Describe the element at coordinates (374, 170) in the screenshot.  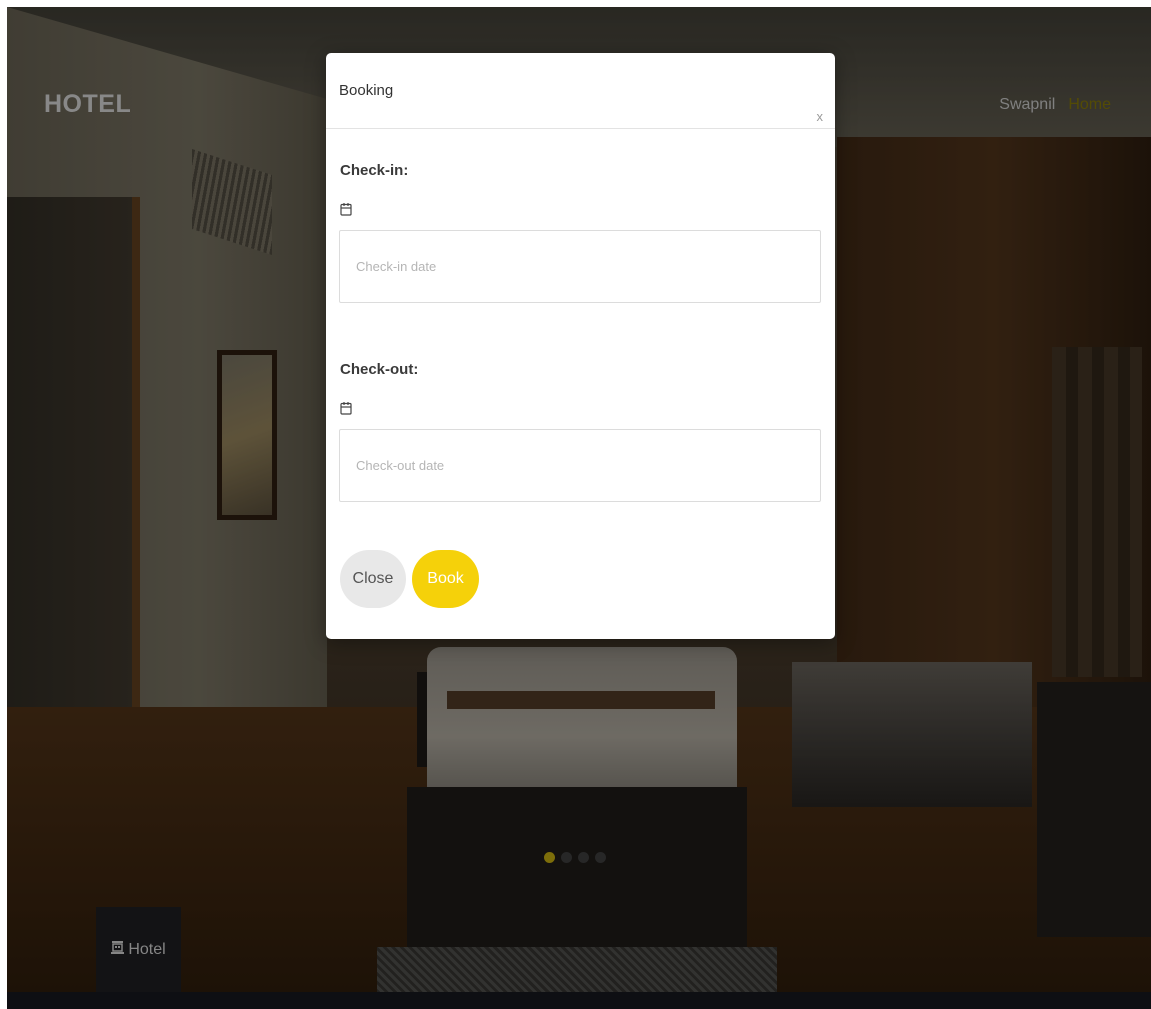
I see `checkin-label: Check-in:` at that location.